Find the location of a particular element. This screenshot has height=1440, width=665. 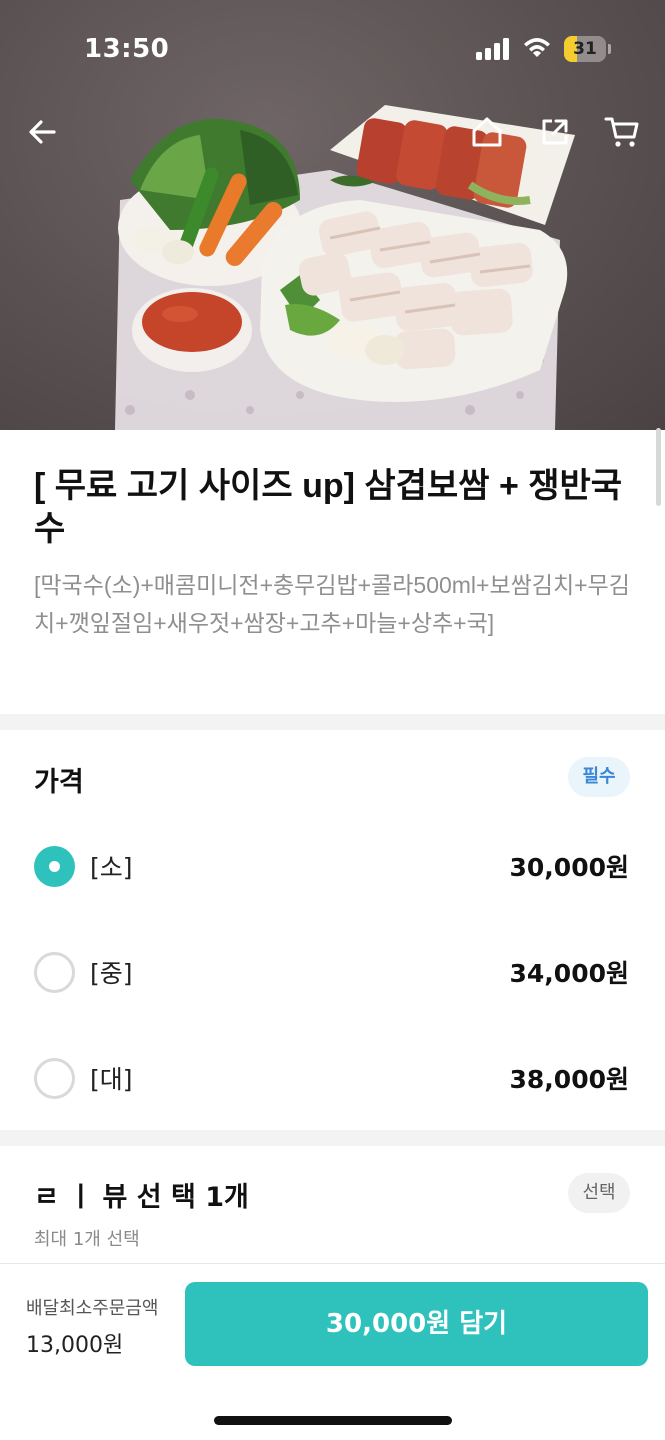

battery-icon: 31 is located at coordinates (588, 49).